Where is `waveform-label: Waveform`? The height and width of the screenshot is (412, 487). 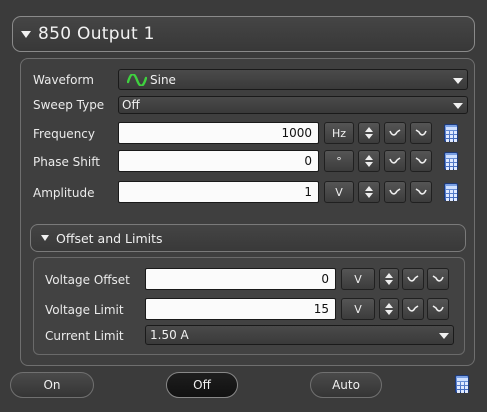
waveform-label: Waveform is located at coordinates (63, 80).